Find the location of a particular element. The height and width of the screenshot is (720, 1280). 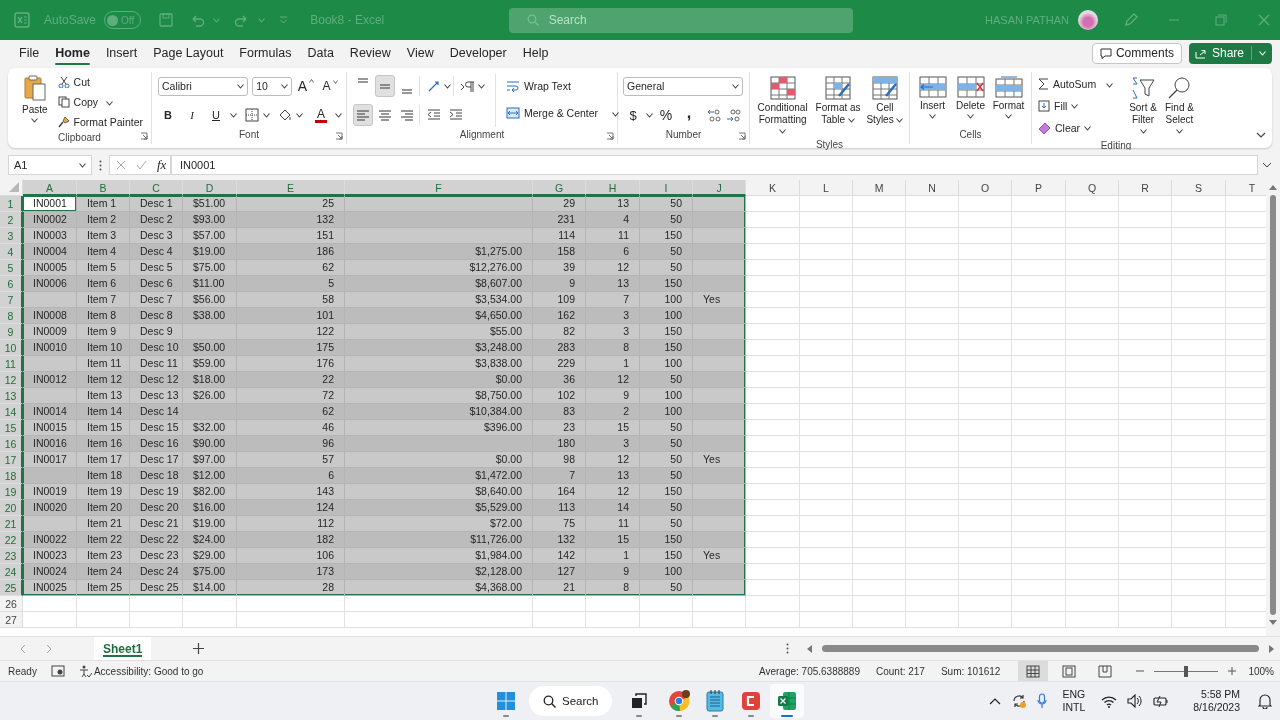

menu-tab: View is located at coordinates (420, 53).